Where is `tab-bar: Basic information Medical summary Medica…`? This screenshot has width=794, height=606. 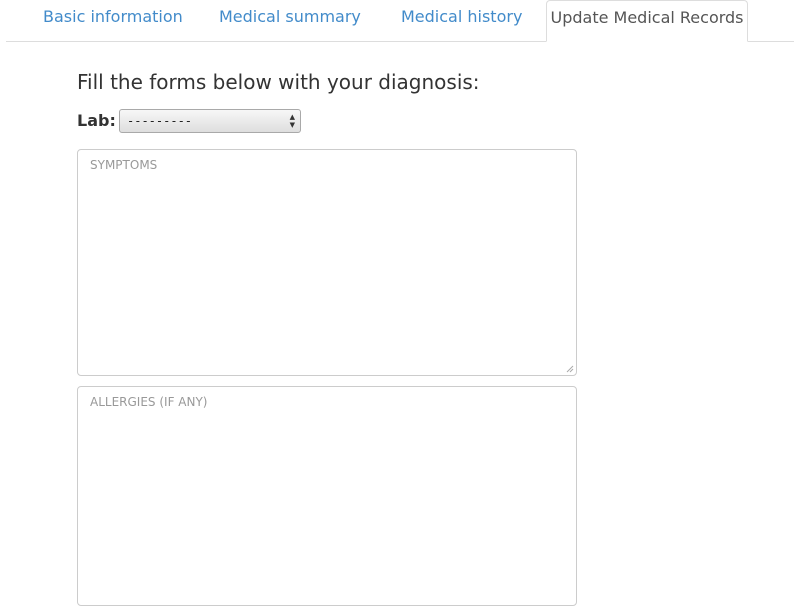 tab-bar: Basic information Medical summary Medica… is located at coordinates (400, 21).